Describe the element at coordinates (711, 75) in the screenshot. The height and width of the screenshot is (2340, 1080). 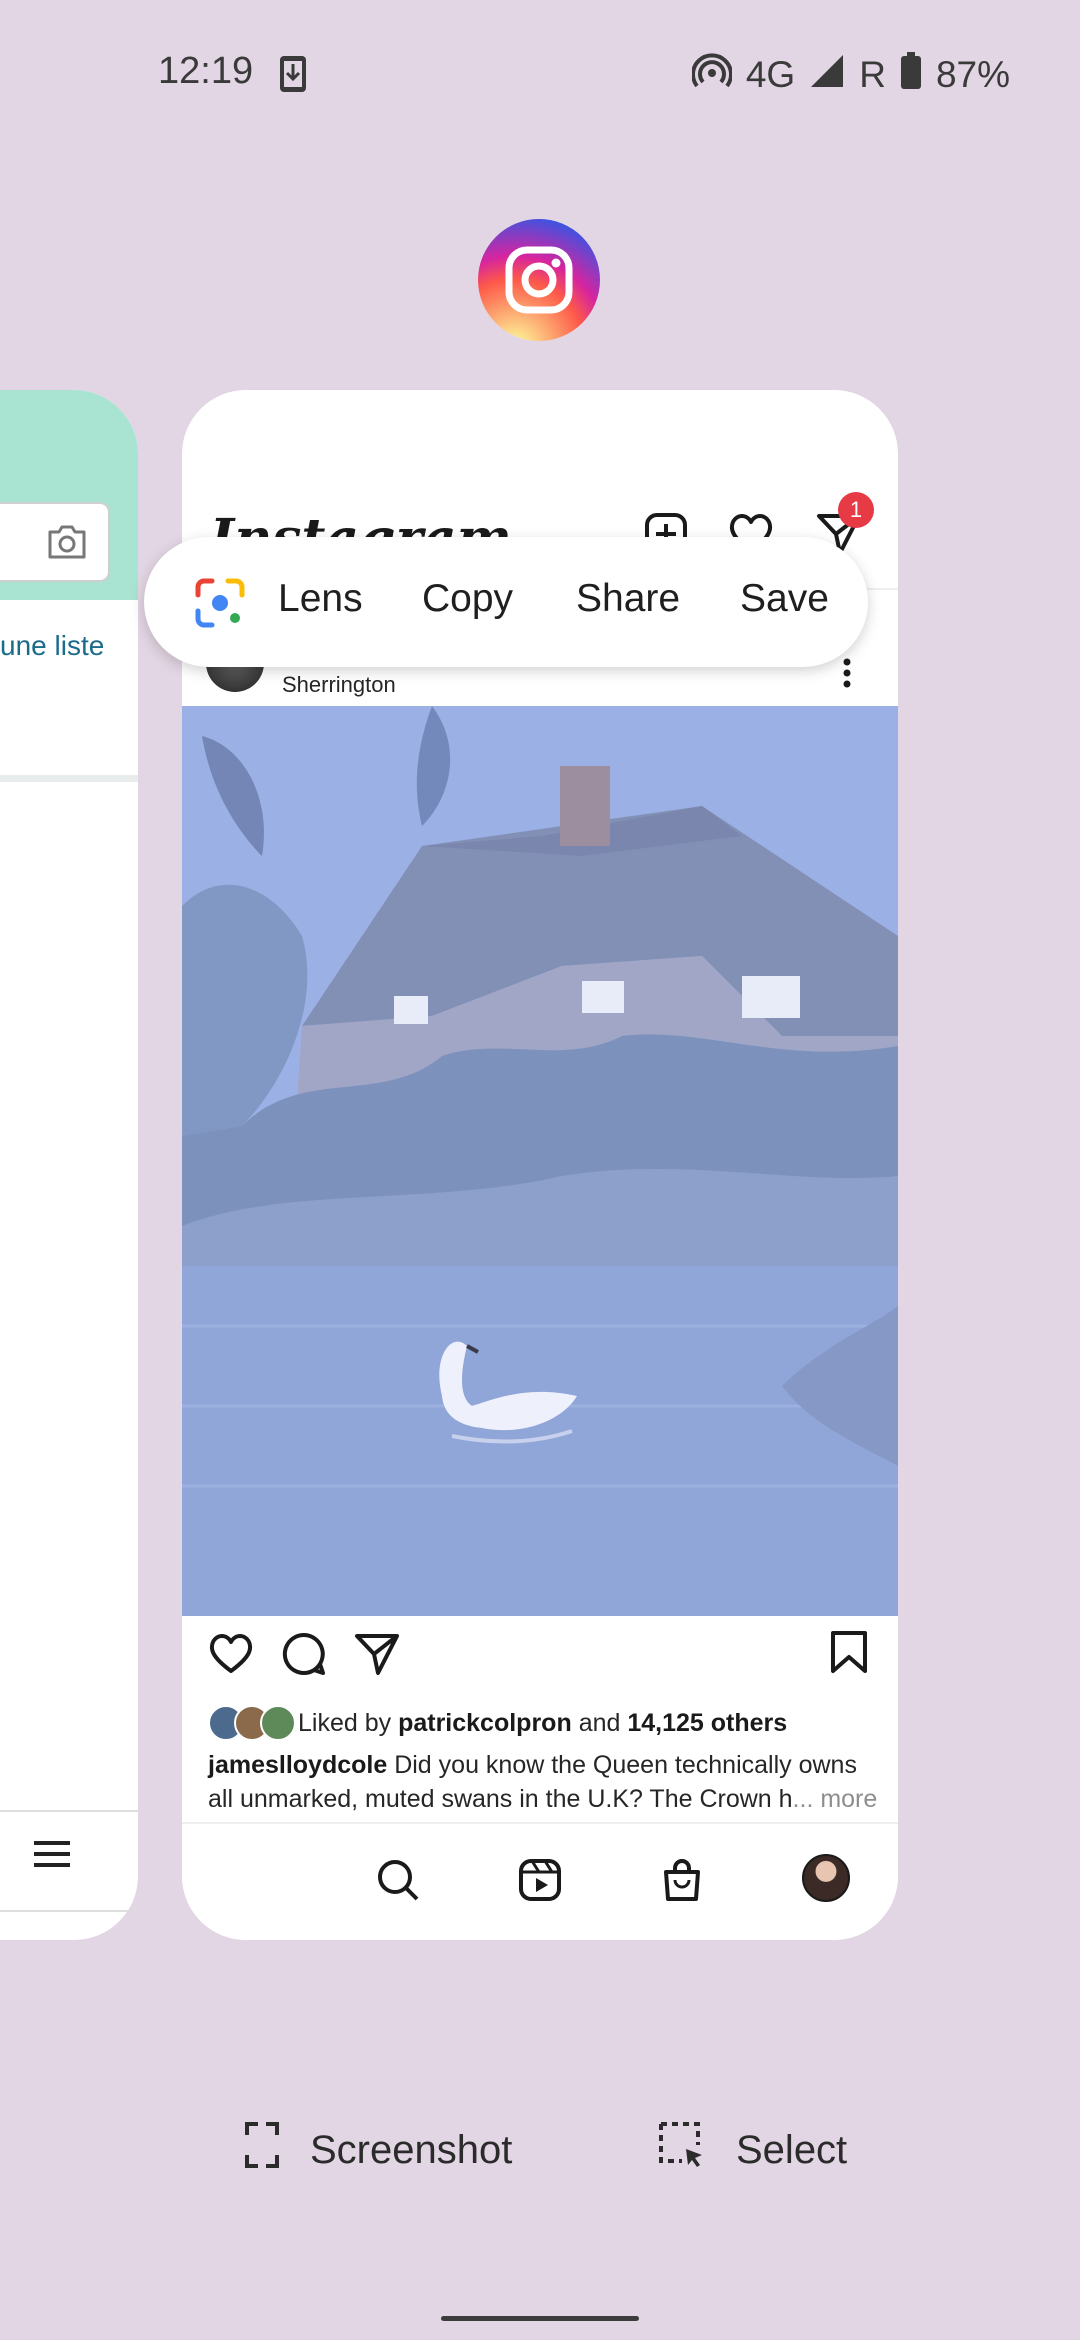
I see `hotspot-icon` at that location.